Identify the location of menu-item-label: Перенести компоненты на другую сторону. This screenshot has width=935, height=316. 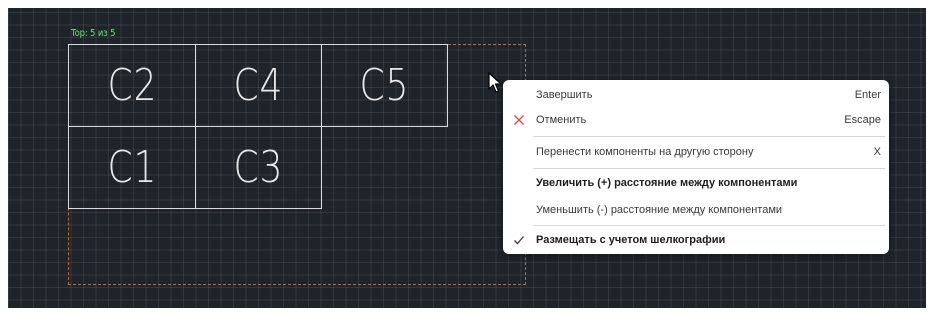
(645, 152).